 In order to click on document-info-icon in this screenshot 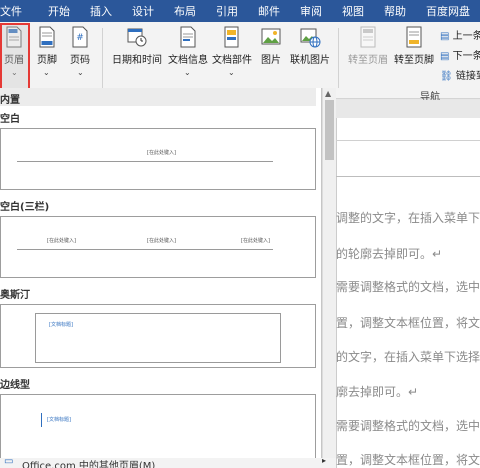, I will do `click(188, 37)`.